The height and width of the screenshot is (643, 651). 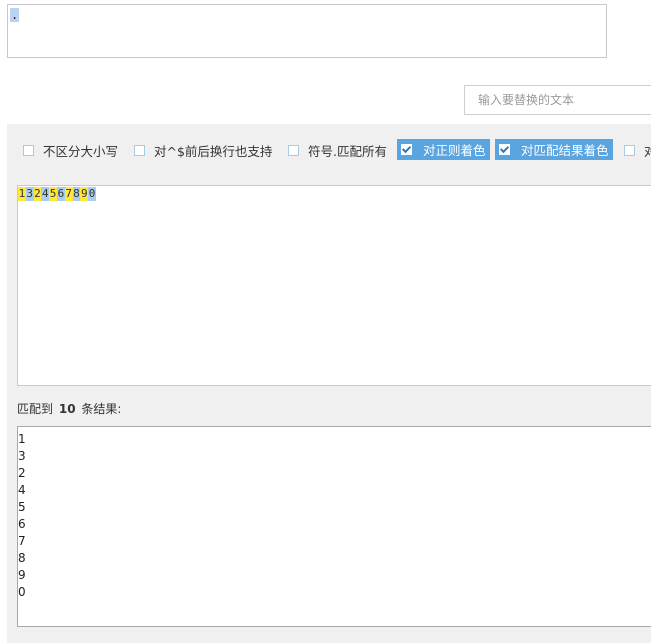 What do you see at coordinates (37, 194) in the screenshot?
I see `match-char: 2` at bounding box center [37, 194].